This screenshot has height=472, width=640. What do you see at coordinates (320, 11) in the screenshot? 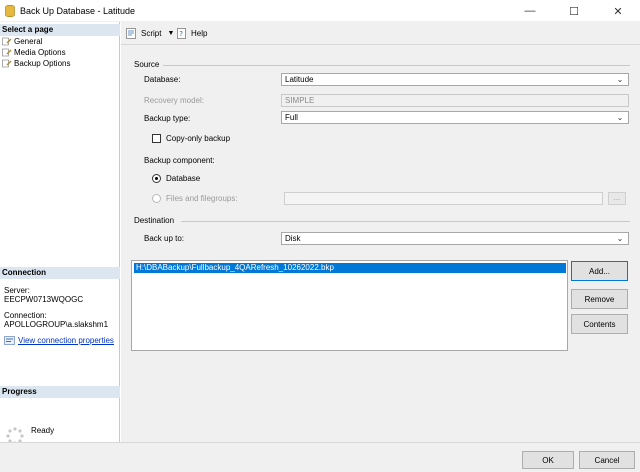
I see `title-bar: Back Up Database - Latitude — ☐ ✕` at bounding box center [320, 11].